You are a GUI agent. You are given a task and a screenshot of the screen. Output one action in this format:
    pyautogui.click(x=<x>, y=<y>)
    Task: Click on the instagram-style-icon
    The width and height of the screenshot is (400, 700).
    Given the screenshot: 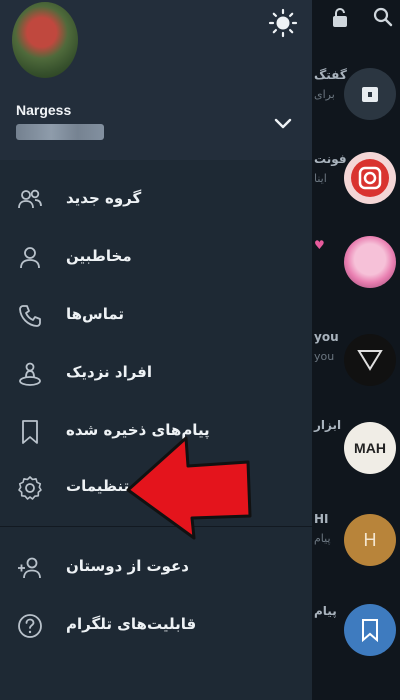 What is the action you would take?
    pyautogui.click(x=370, y=178)
    